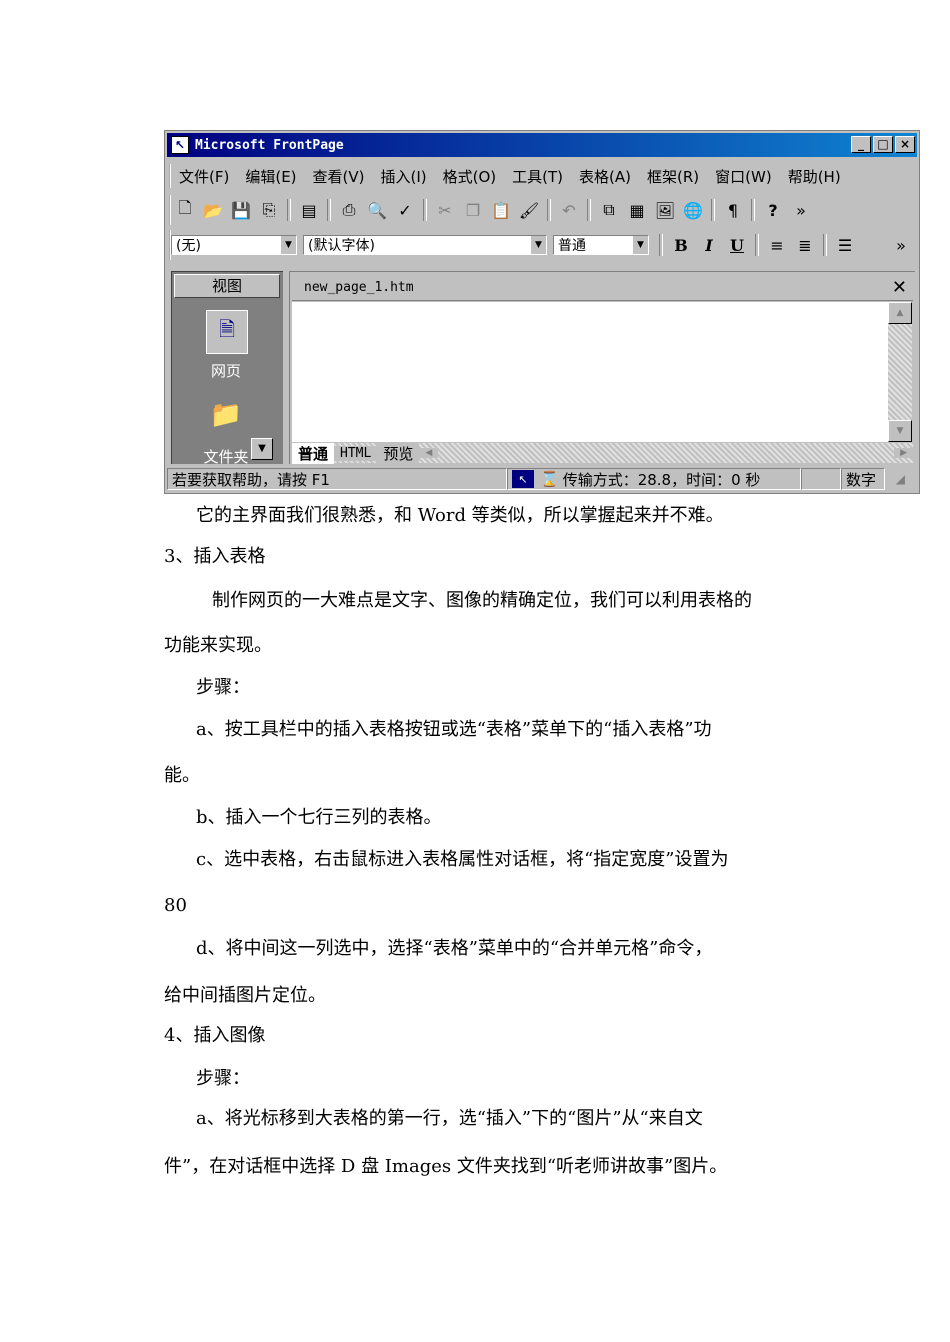 This screenshot has height=1342, width=950. Describe the element at coordinates (537, 176) in the screenshot. I see `menu-tools: 工具(T)` at that location.